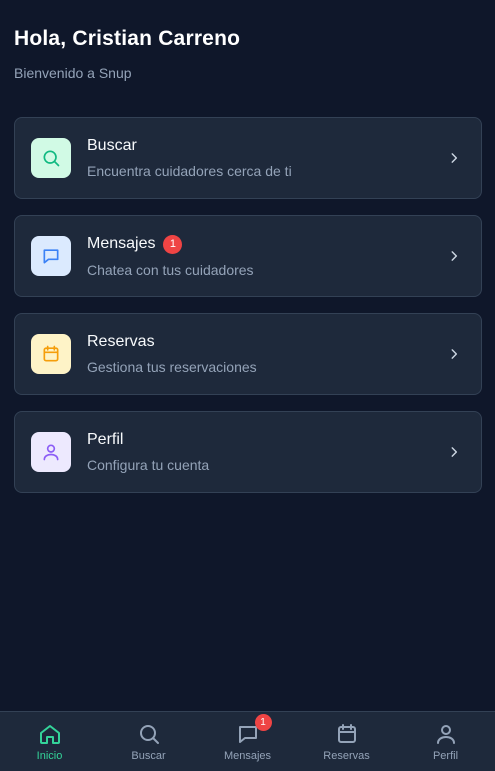 The height and width of the screenshot is (771, 495). Describe the element at coordinates (148, 756) in the screenshot. I see `tab-label: Buscar` at that location.